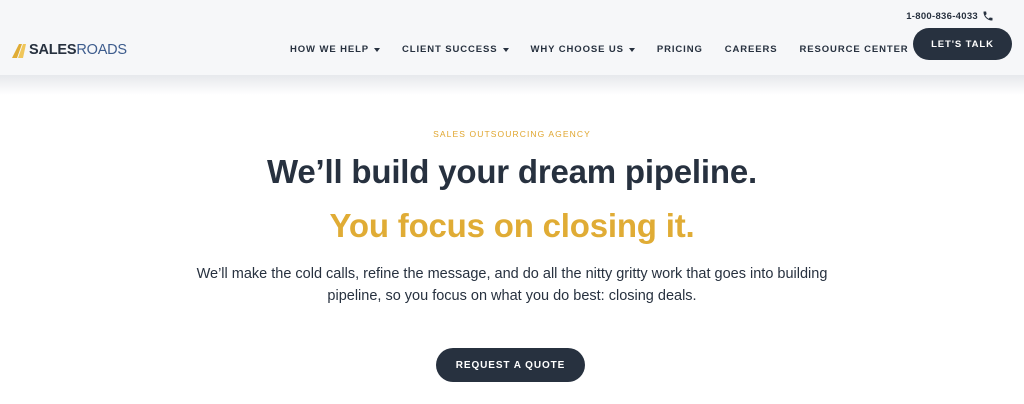  I want to click on nav-item-label: HOW WE HELP, so click(330, 49).